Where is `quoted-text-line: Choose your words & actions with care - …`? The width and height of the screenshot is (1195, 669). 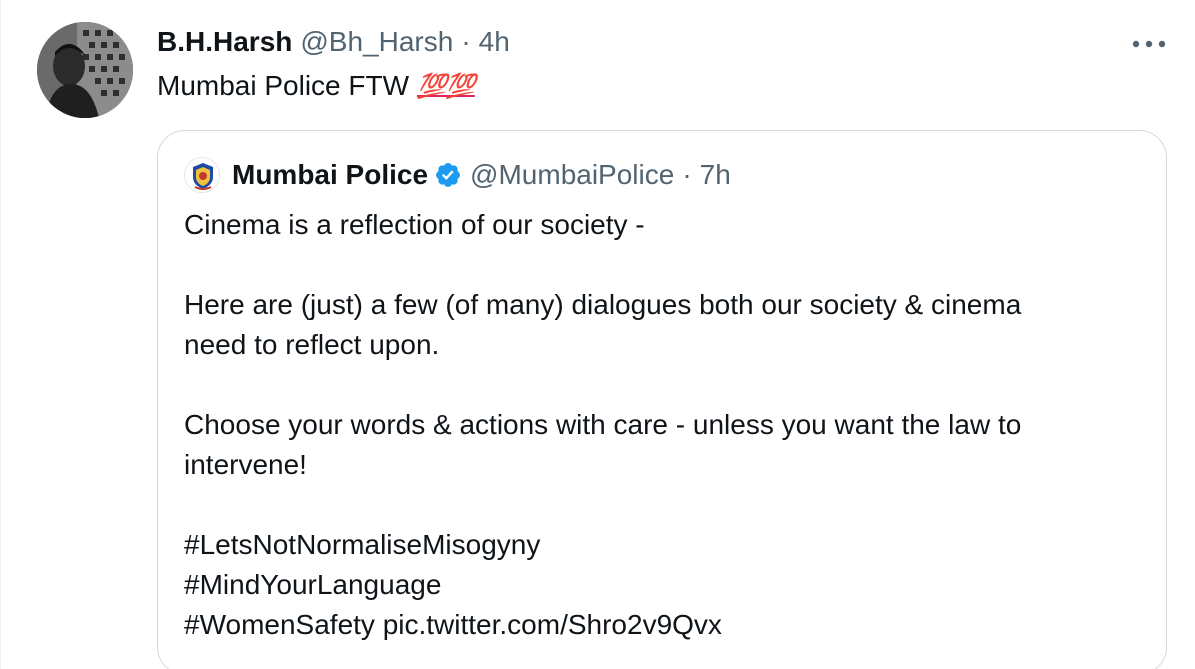 quoted-text-line: Choose your words & actions with care - … is located at coordinates (603, 424).